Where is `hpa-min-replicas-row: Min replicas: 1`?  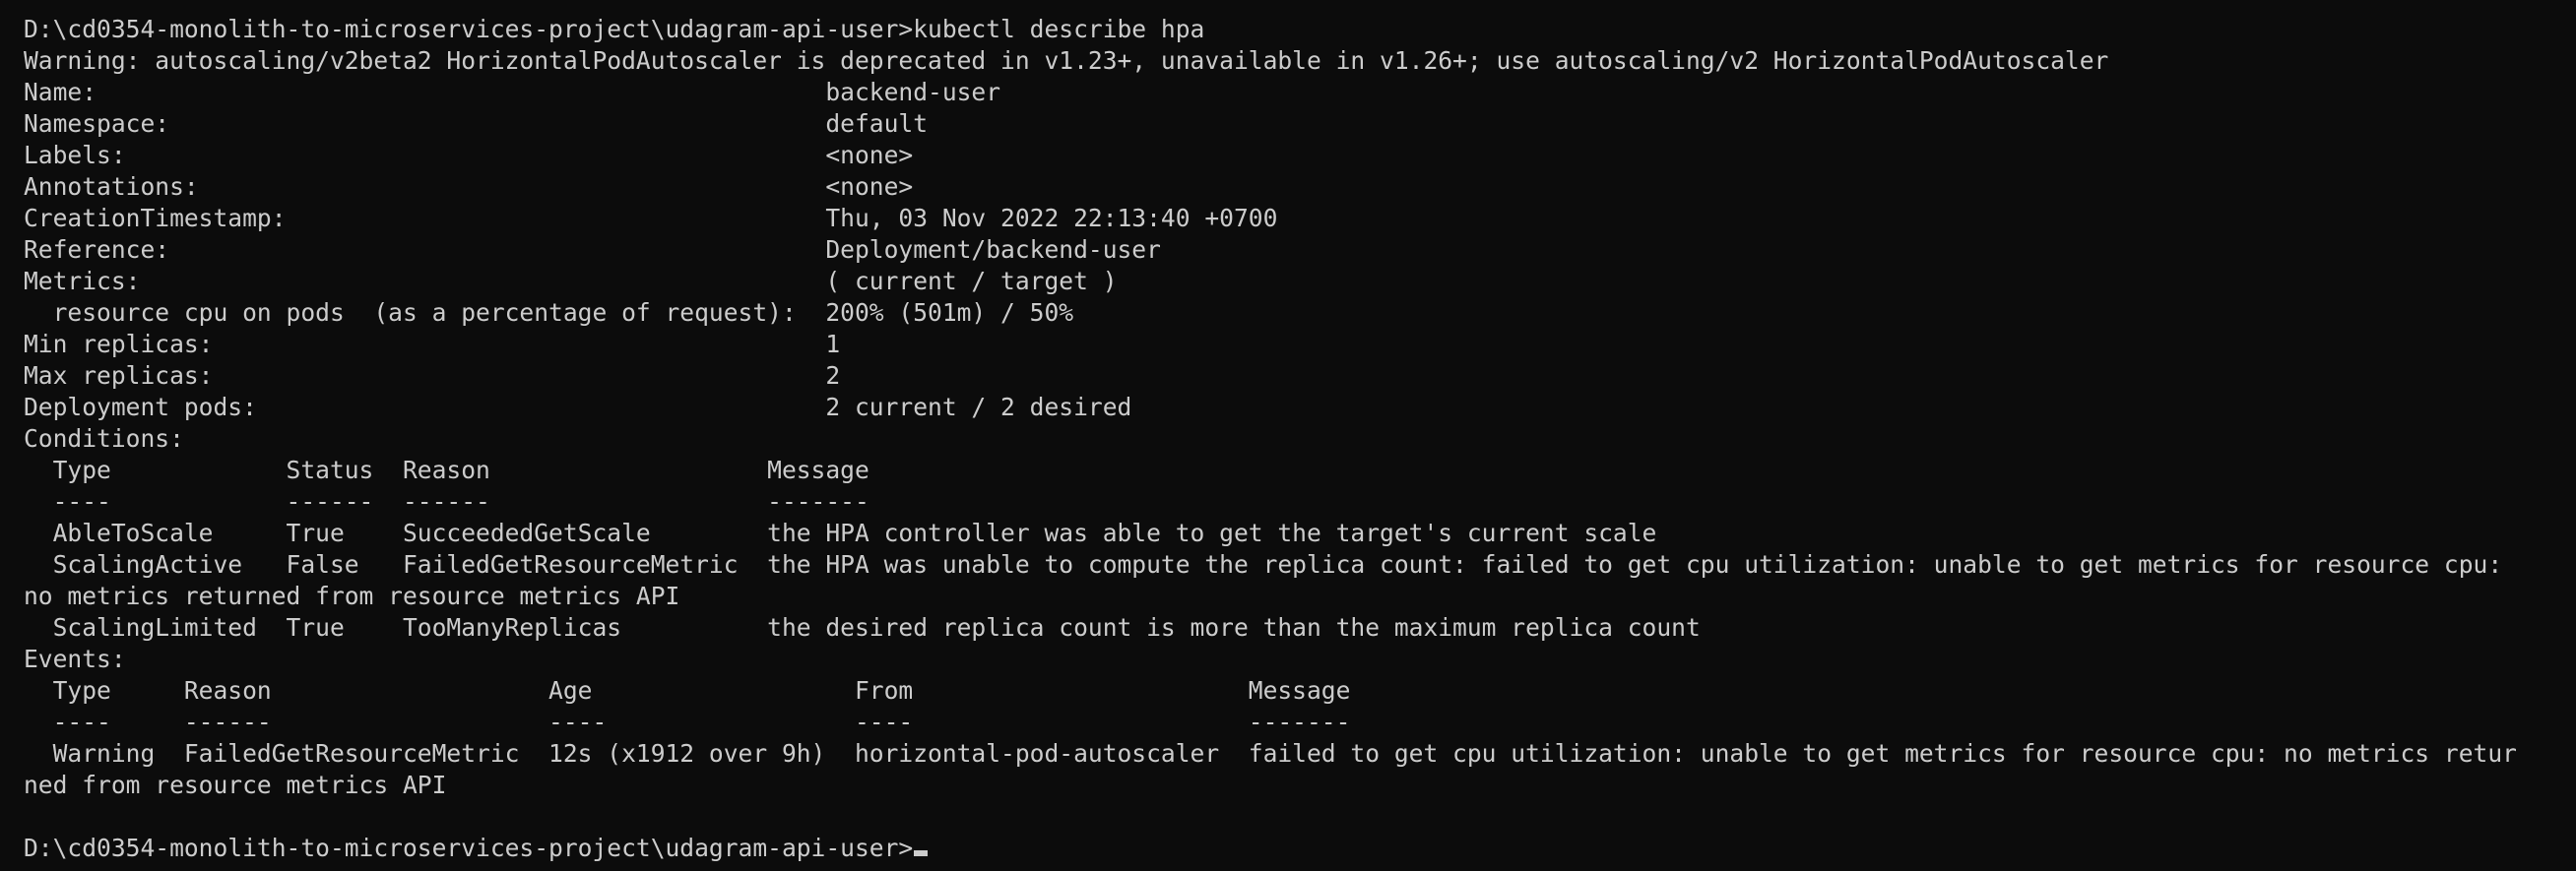 hpa-min-replicas-row: Min replicas: 1 is located at coordinates (432, 344).